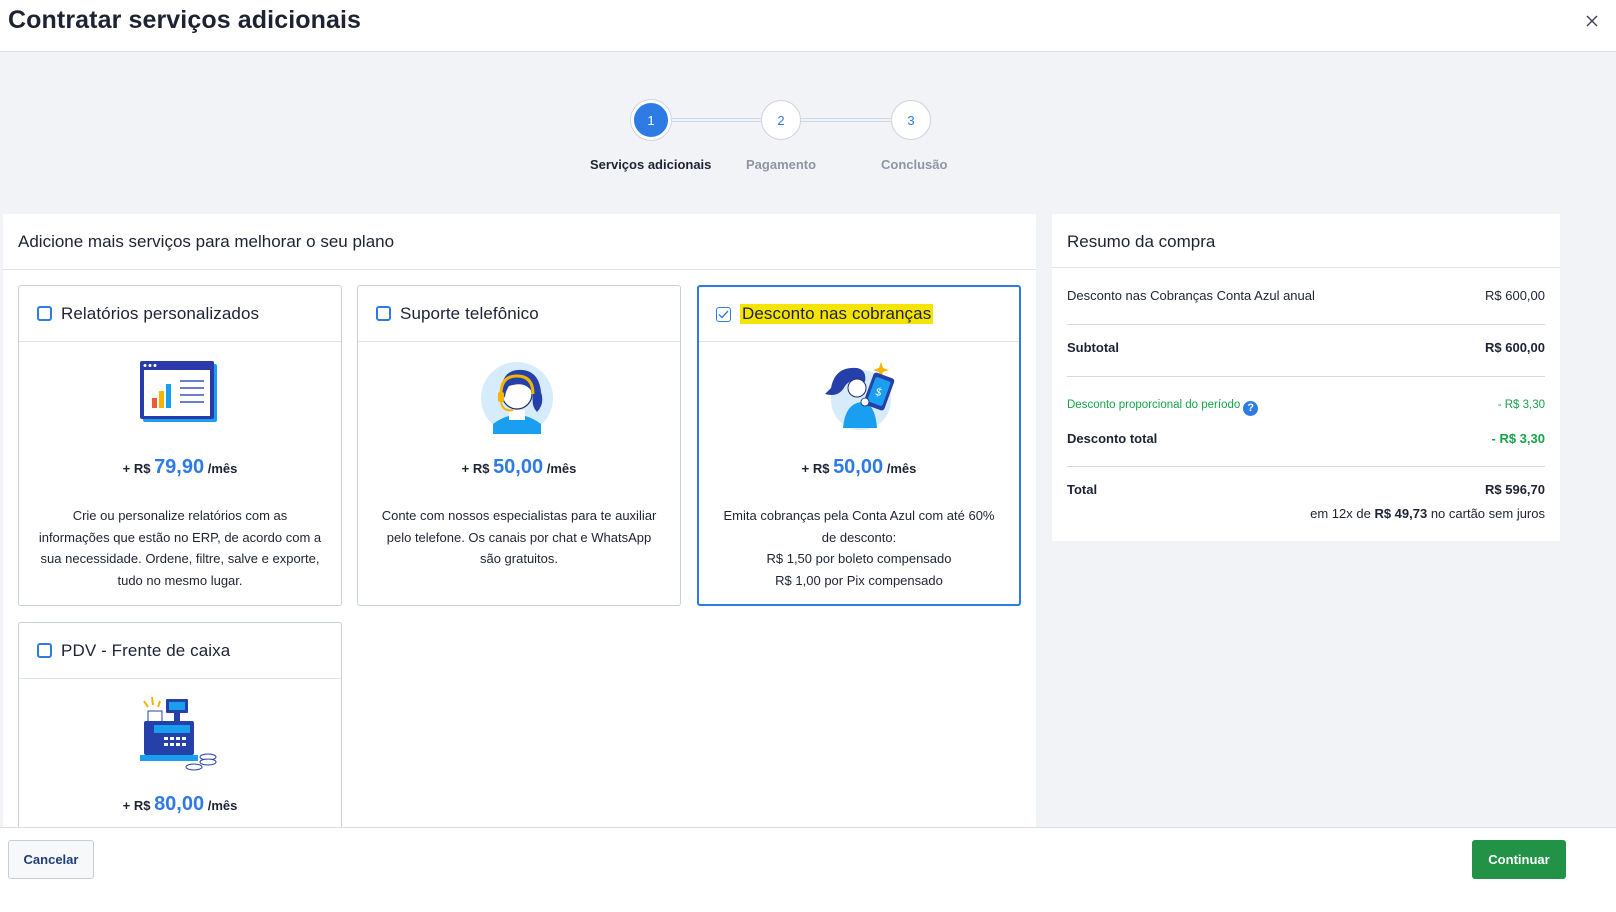 The image size is (1616, 912). Describe the element at coordinates (1515, 295) in the screenshot. I see `item-value: R$ 600,00` at that location.